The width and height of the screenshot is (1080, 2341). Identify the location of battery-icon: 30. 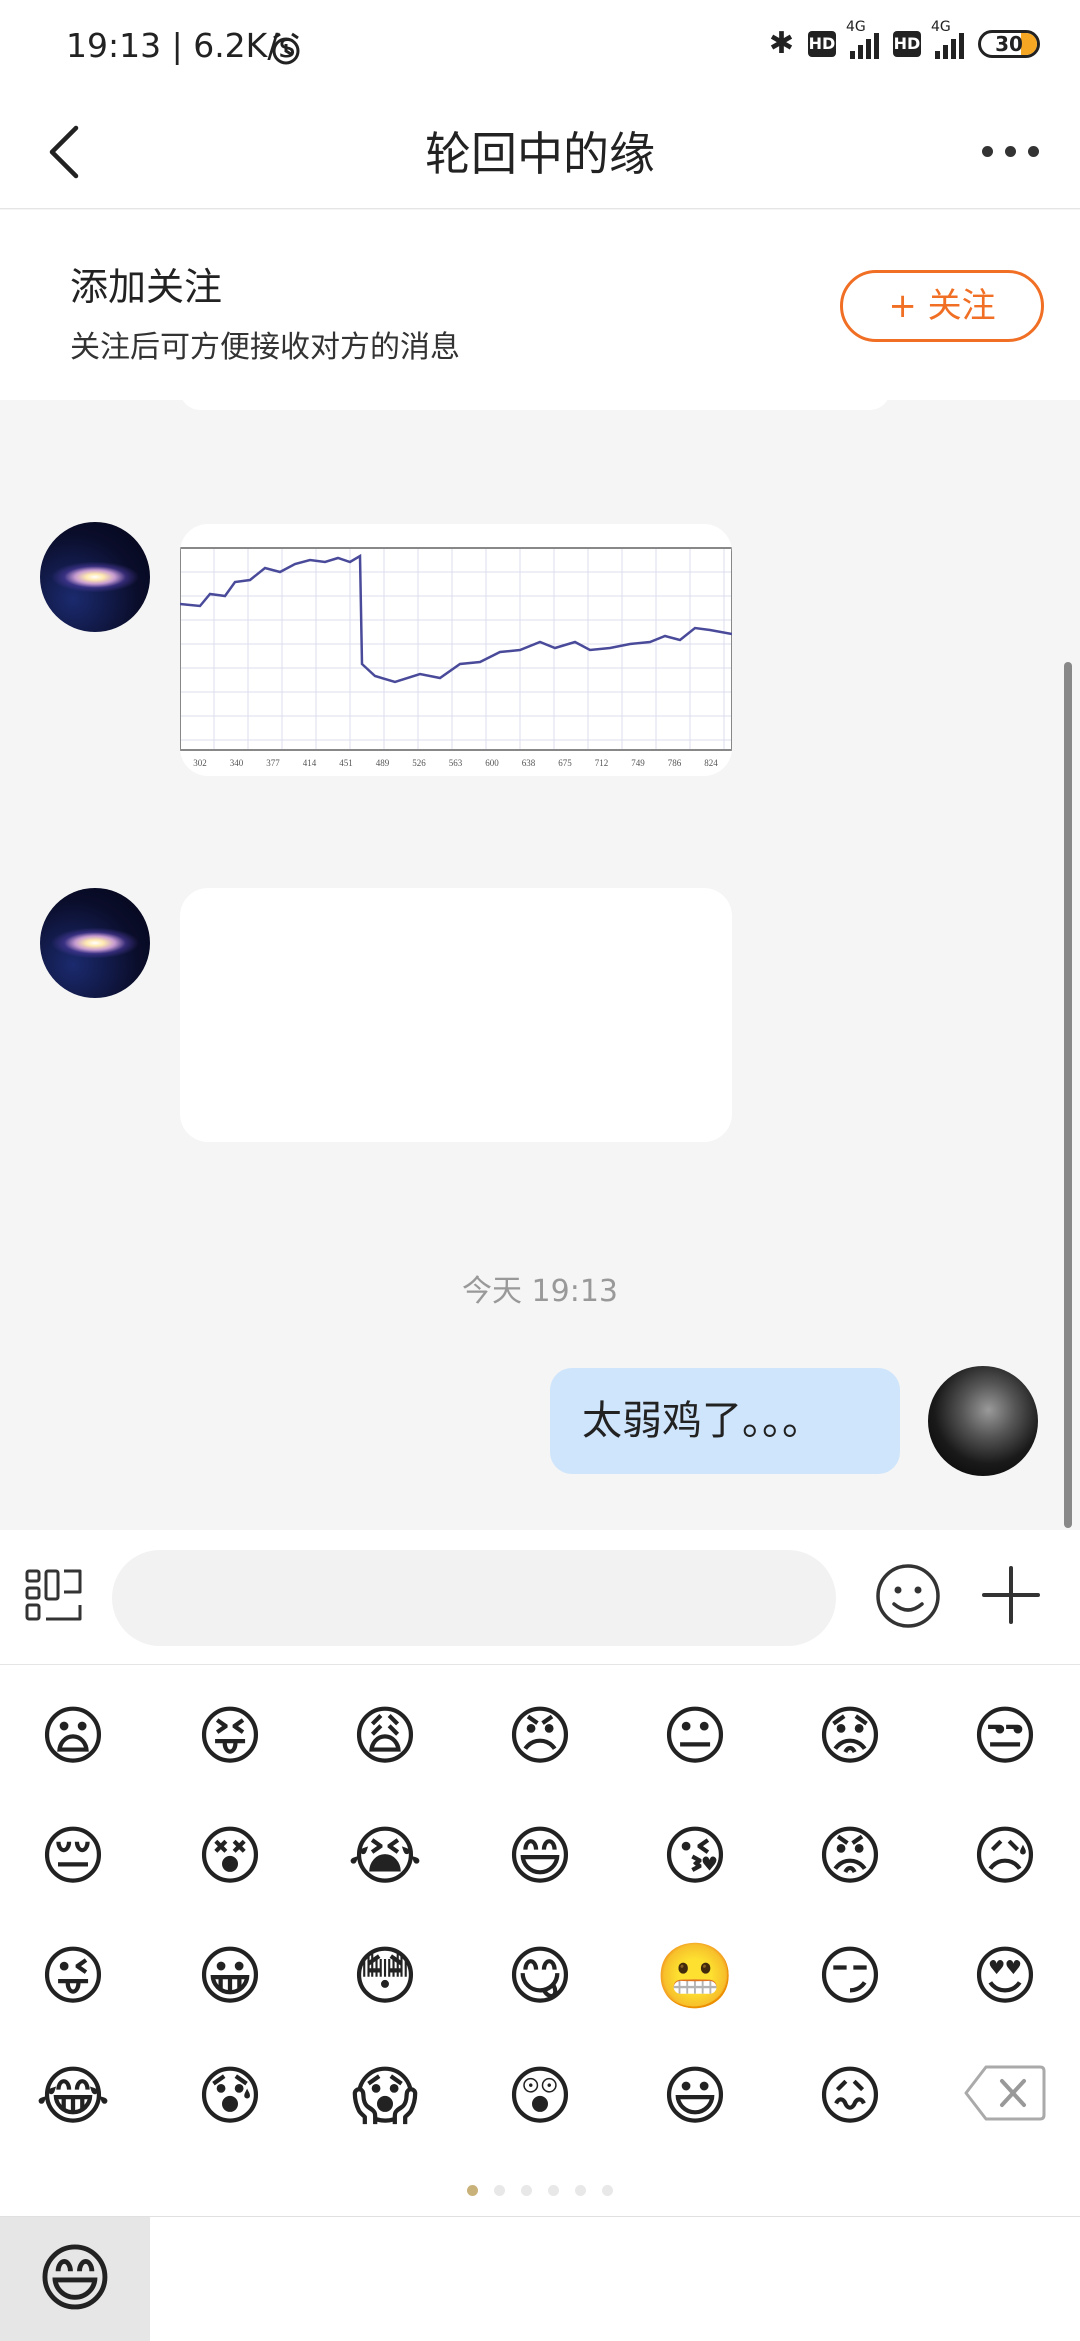
(1009, 43).